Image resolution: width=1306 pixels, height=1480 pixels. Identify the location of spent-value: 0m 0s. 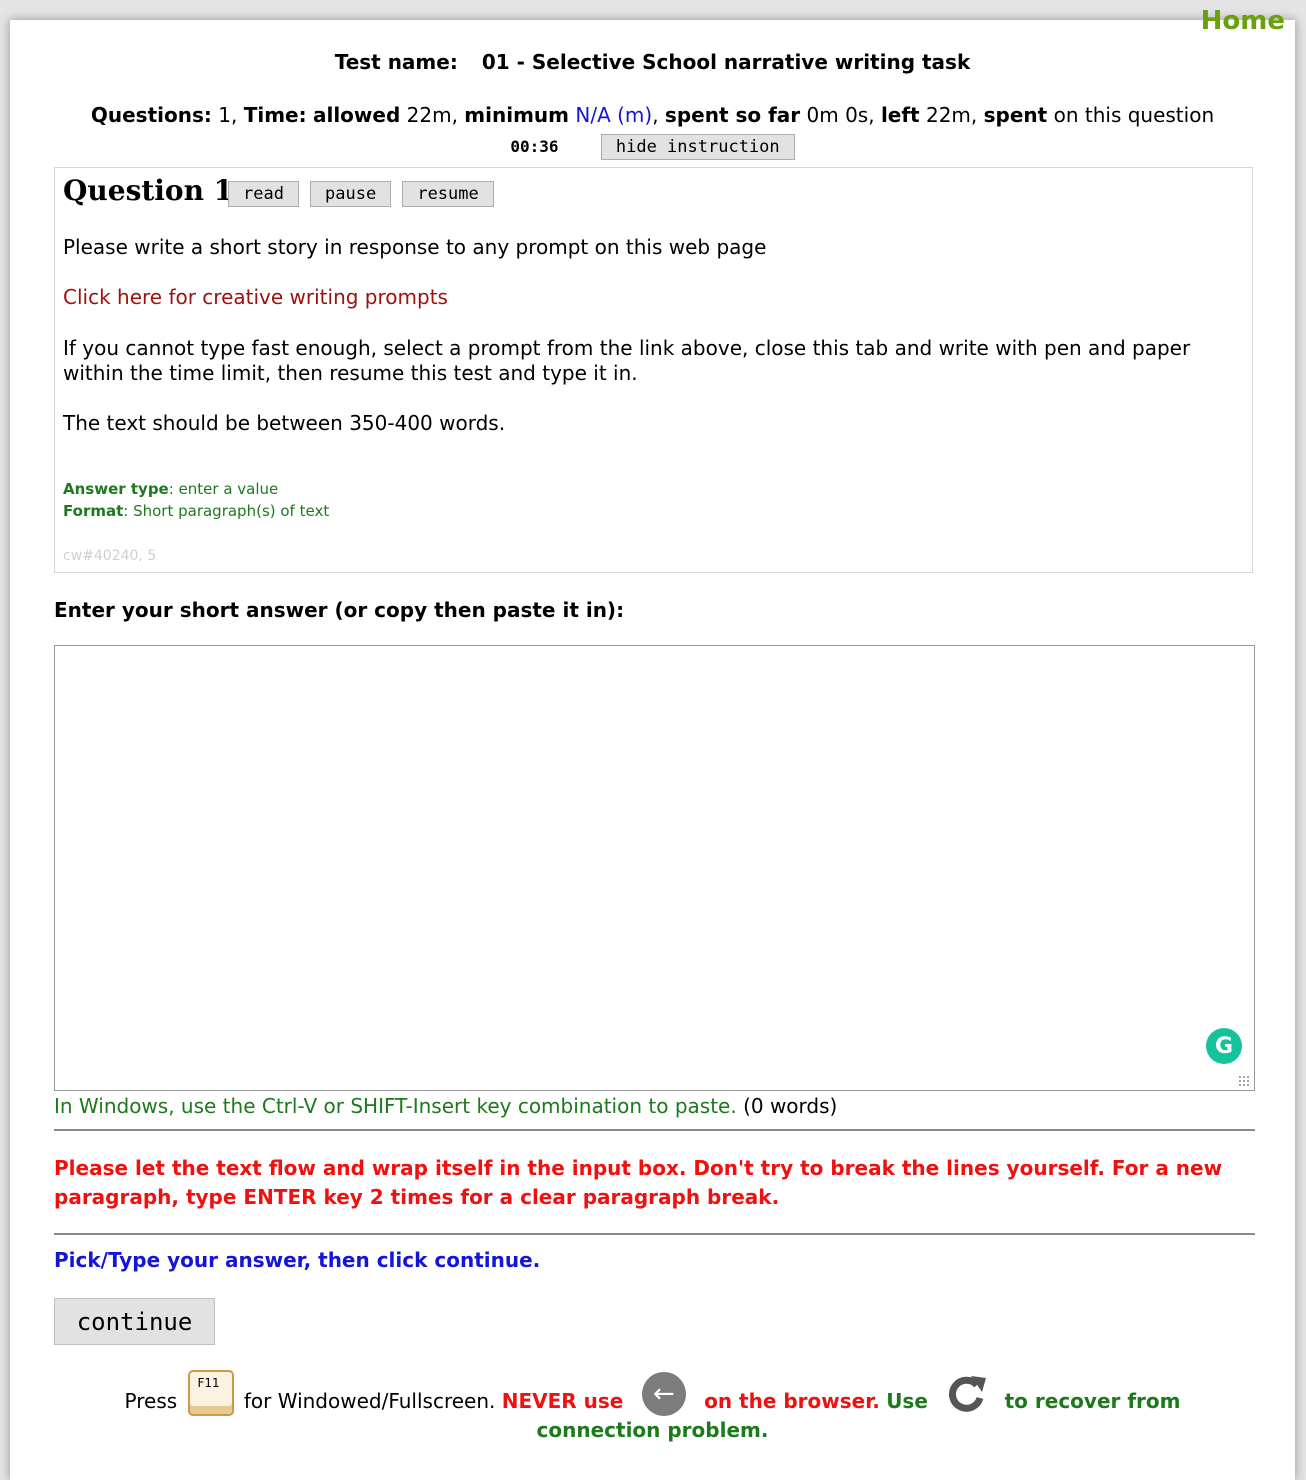
(837, 115).